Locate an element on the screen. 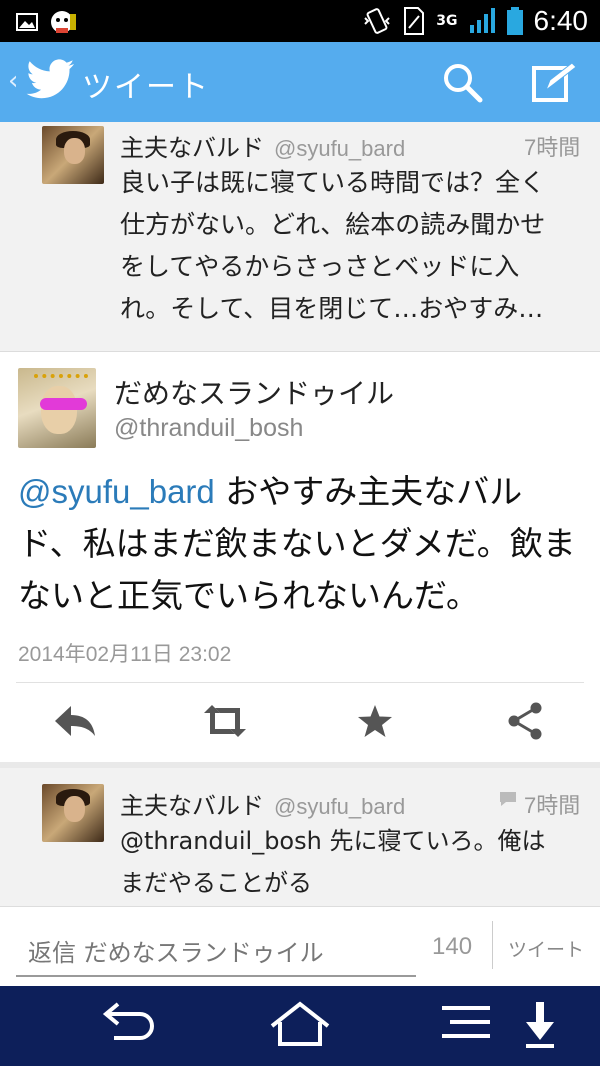  tweet-line: まだやることがる is located at coordinates (216, 883).